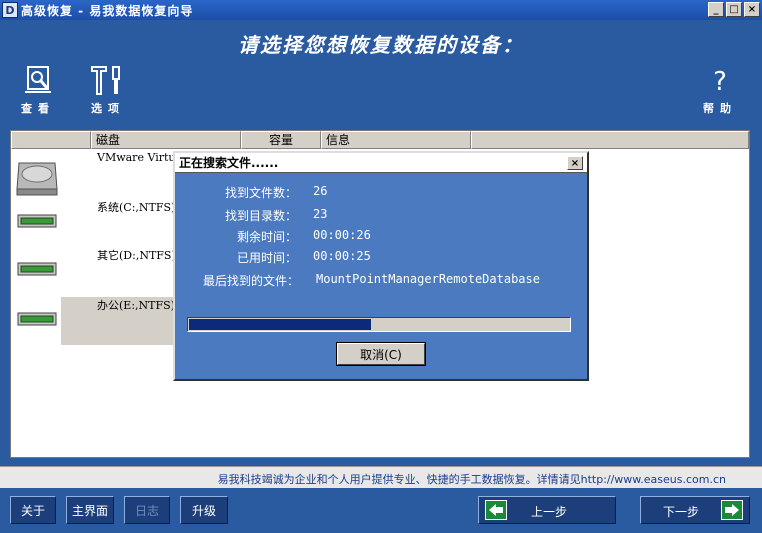  I want to click on time-remaining-value: 00:00:26, so click(342, 235).